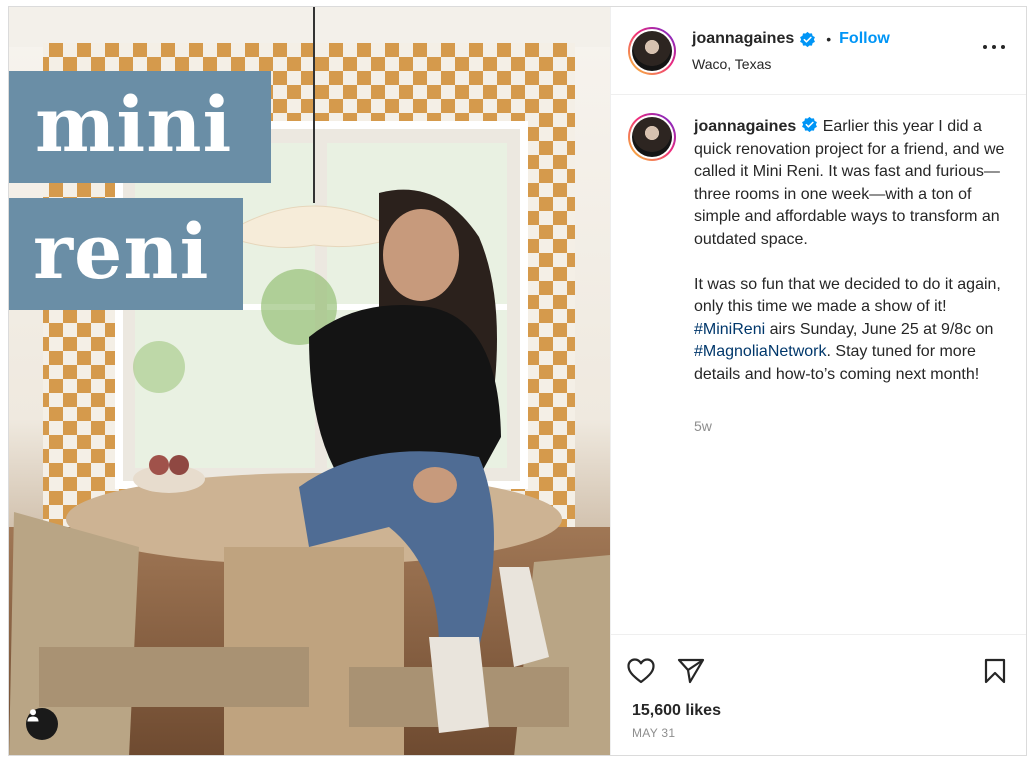  What do you see at coordinates (818, 694) in the screenshot?
I see `post-footer: 15,600 likes MAY 31` at bounding box center [818, 694].